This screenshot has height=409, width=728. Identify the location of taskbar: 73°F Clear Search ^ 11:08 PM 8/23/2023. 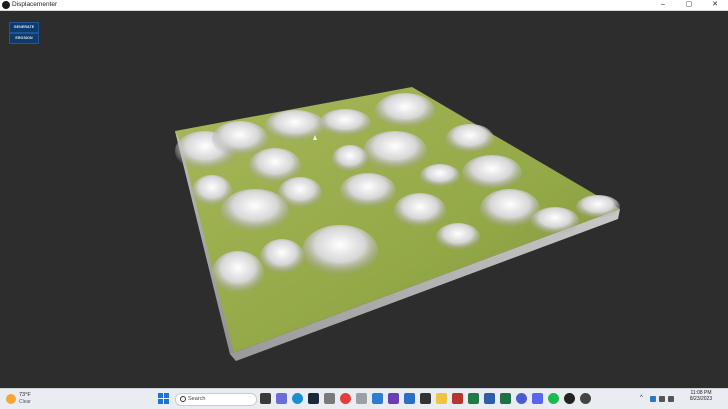
(364, 398).